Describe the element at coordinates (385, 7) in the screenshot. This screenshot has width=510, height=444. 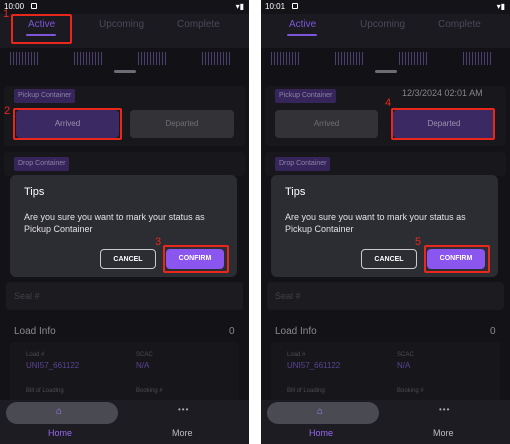
I see `status-bar: 10:01 ▾▮` at that location.